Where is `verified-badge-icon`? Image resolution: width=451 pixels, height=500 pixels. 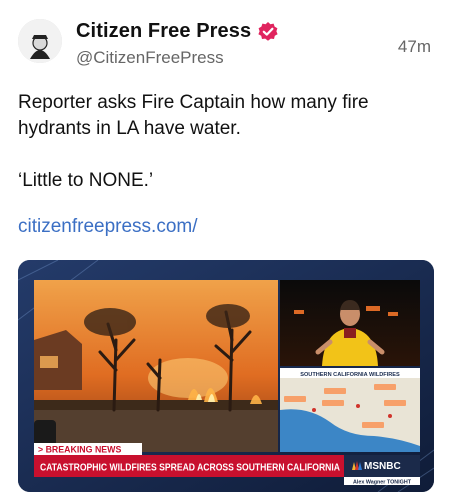
verified-badge-icon is located at coordinates (268, 32).